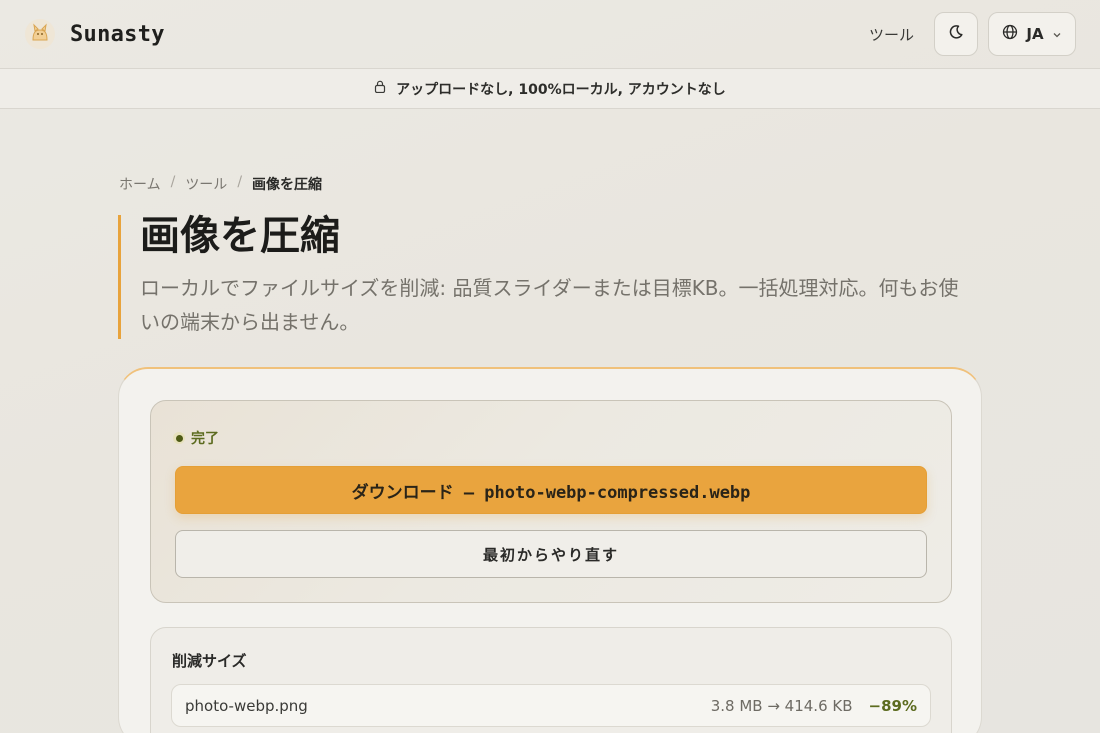 The width and height of the screenshot is (1100, 733). I want to click on banner-text: アップロードなし, 100%ローカル, アカウントなし, so click(561, 89).